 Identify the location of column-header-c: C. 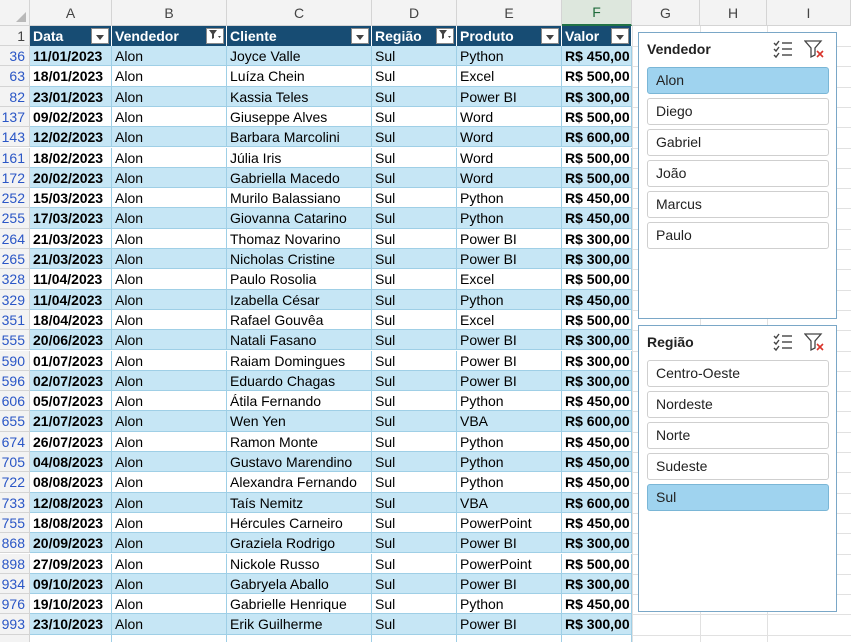
(299, 13).